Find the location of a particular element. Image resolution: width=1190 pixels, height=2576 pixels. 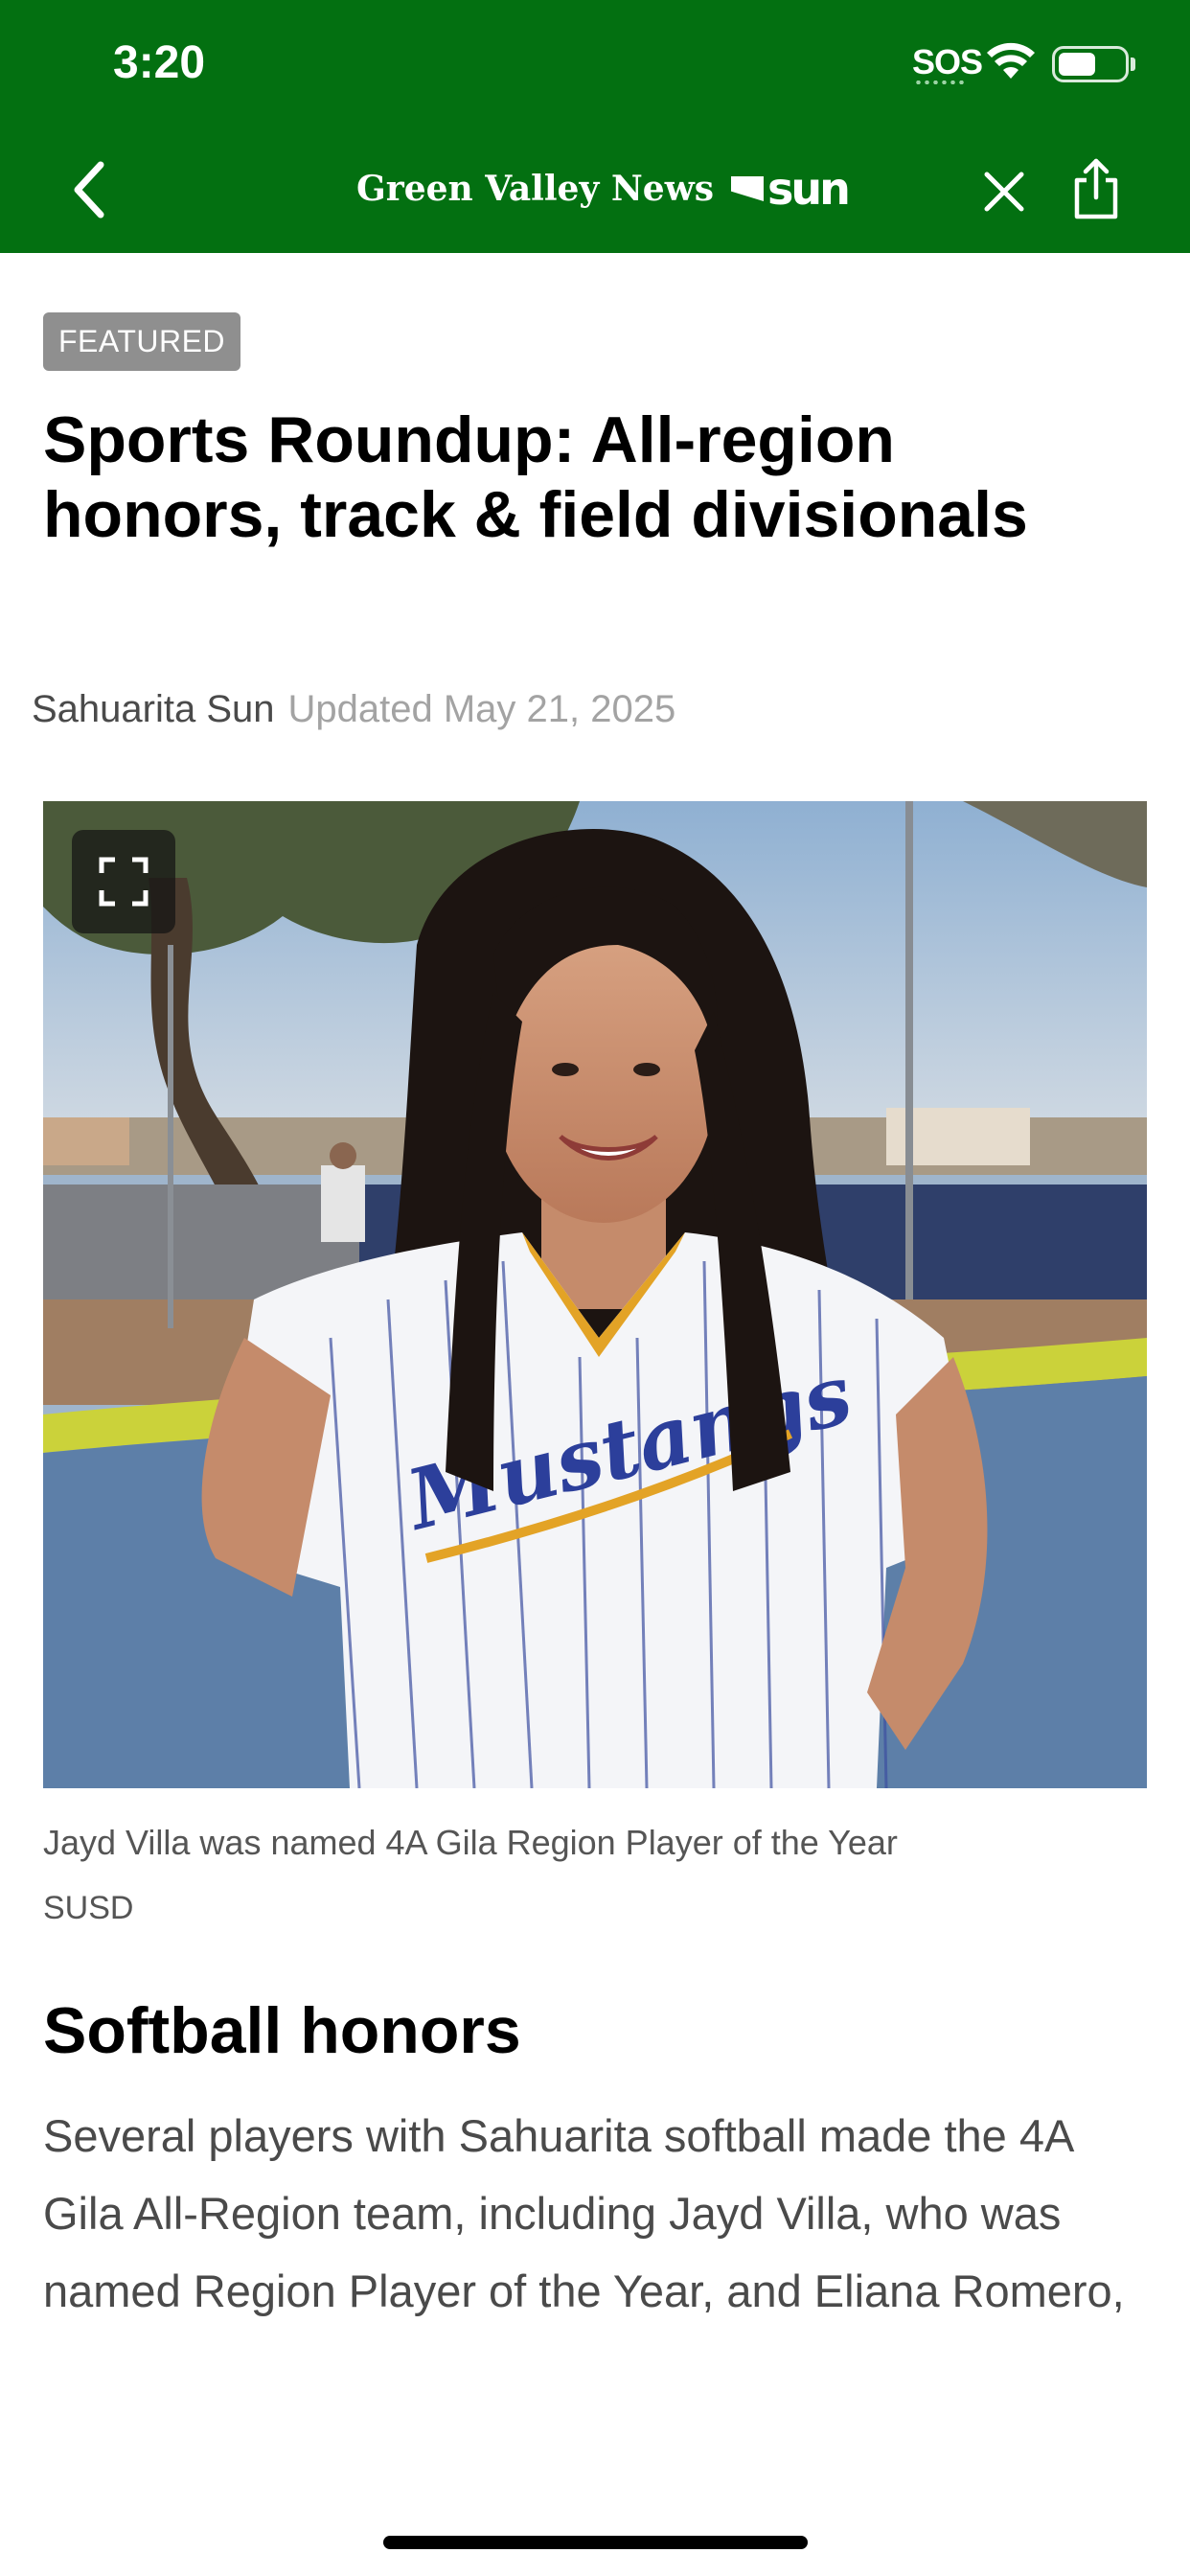

article-updated: Updated May 21, 2025 is located at coordinates (482, 709).